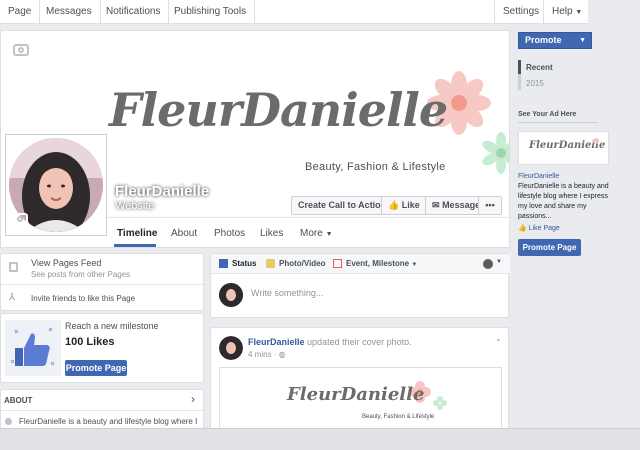 Image resolution: width=640 pixels, height=450 pixels. I want to click on more-options-button: •••, so click(490, 205).